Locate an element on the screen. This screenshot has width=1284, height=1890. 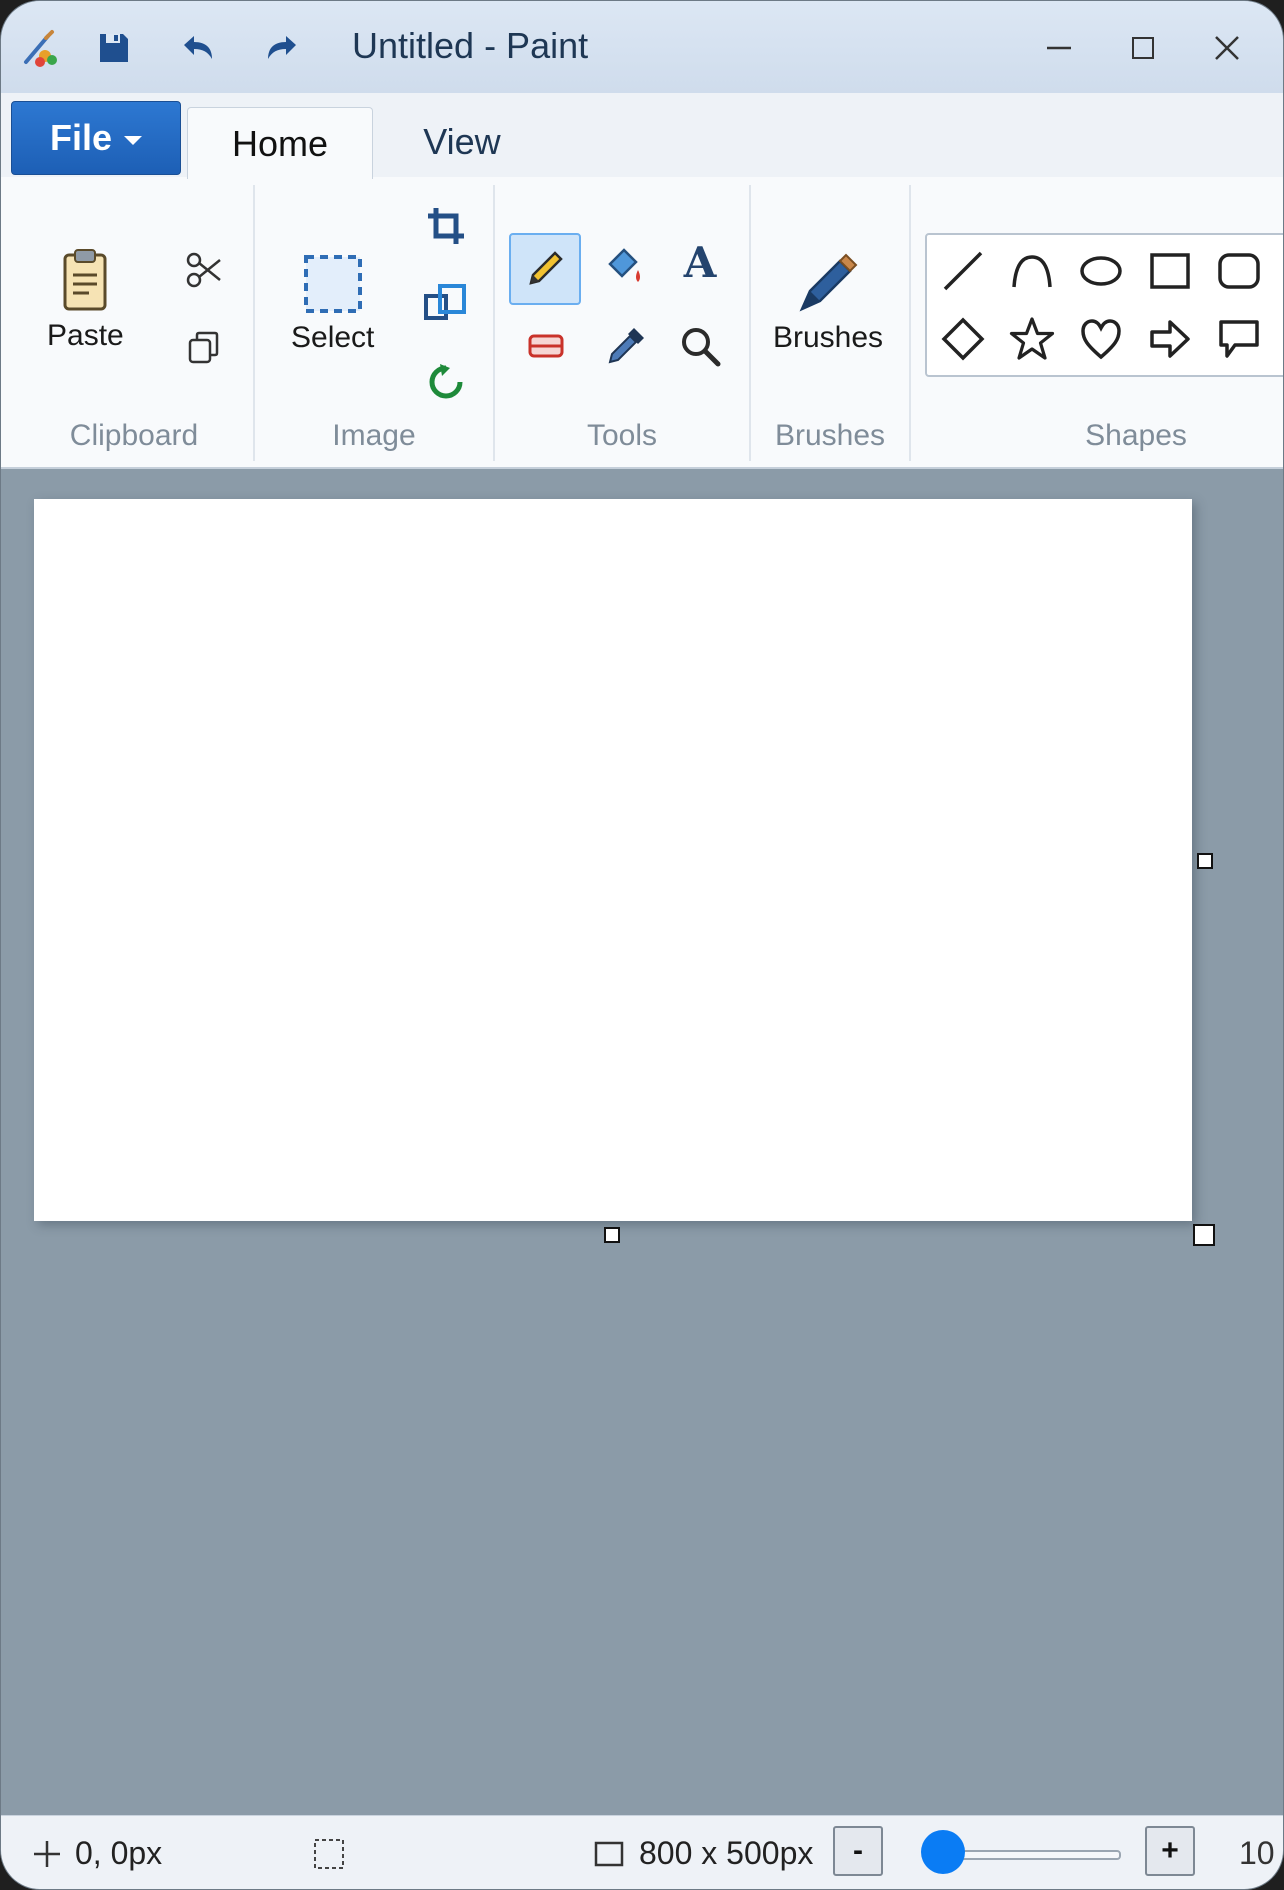
redo-icon is located at coordinates (282, 48).